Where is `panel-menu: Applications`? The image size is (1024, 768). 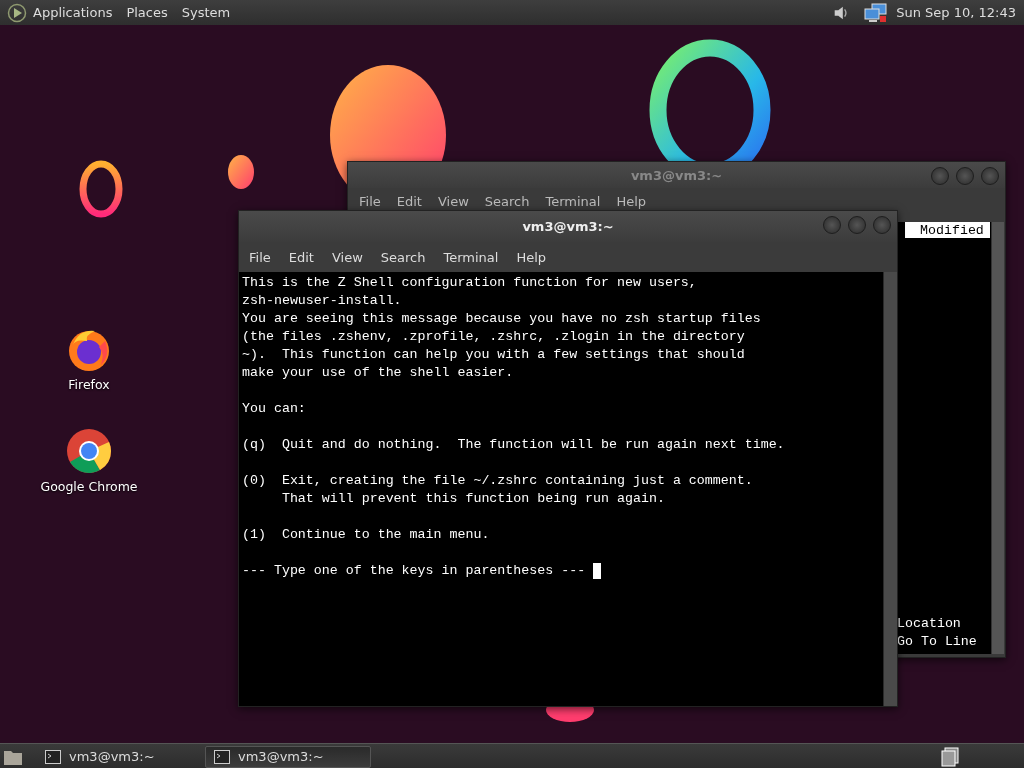 panel-menu: Applications is located at coordinates (73, 12).